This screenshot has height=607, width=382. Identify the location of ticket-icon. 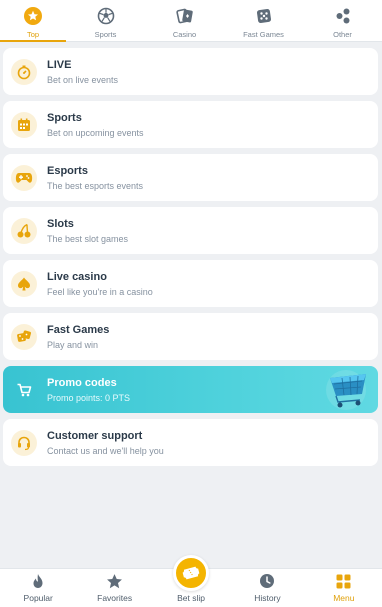
(191, 573).